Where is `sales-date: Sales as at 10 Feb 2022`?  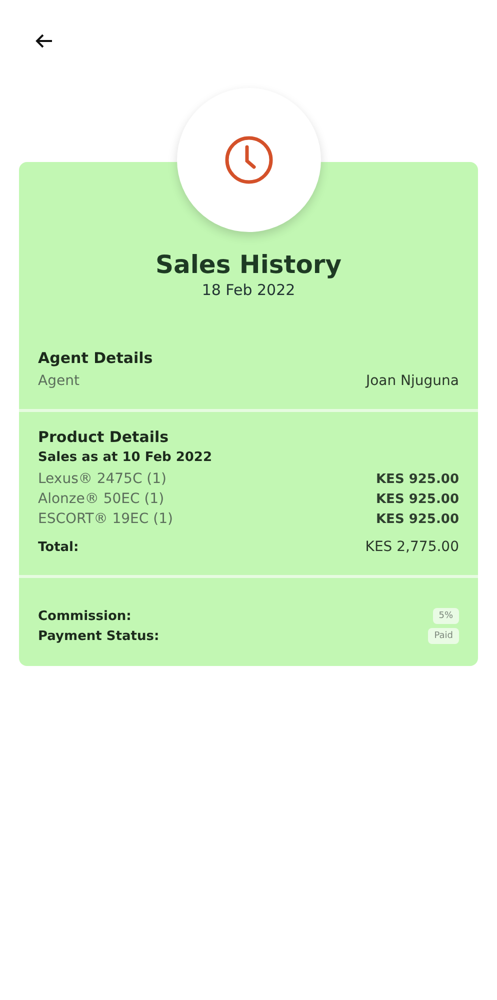
sales-date: Sales as at 10 Feb 2022 is located at coordinates (125, 457).